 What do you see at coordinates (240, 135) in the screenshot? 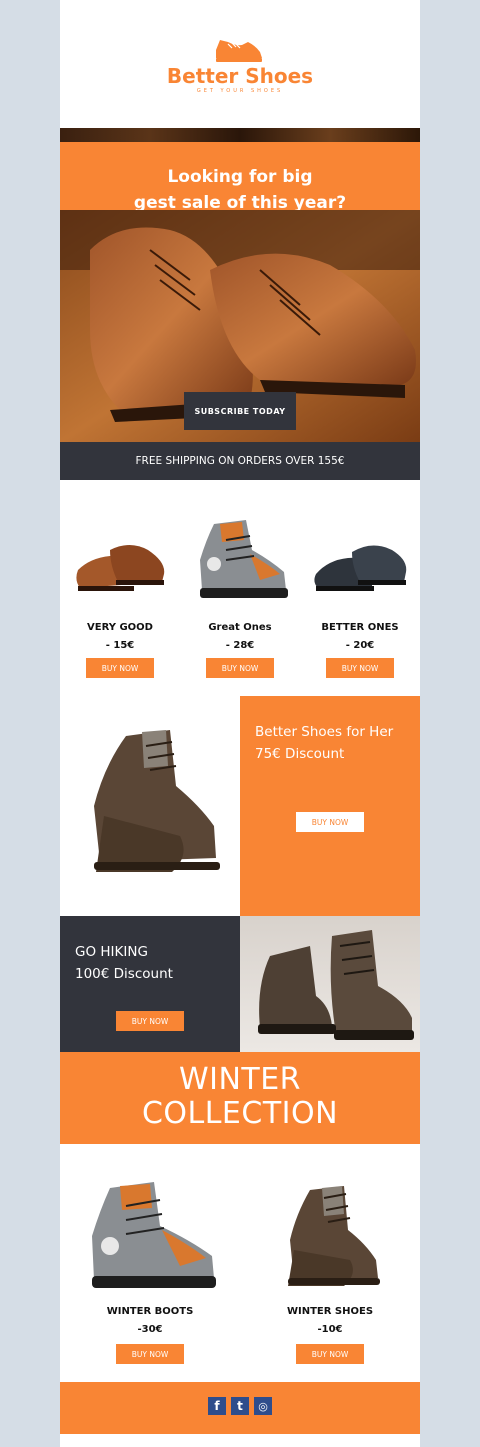
I see `hero-top-strip` at bounding box center [240, 135].